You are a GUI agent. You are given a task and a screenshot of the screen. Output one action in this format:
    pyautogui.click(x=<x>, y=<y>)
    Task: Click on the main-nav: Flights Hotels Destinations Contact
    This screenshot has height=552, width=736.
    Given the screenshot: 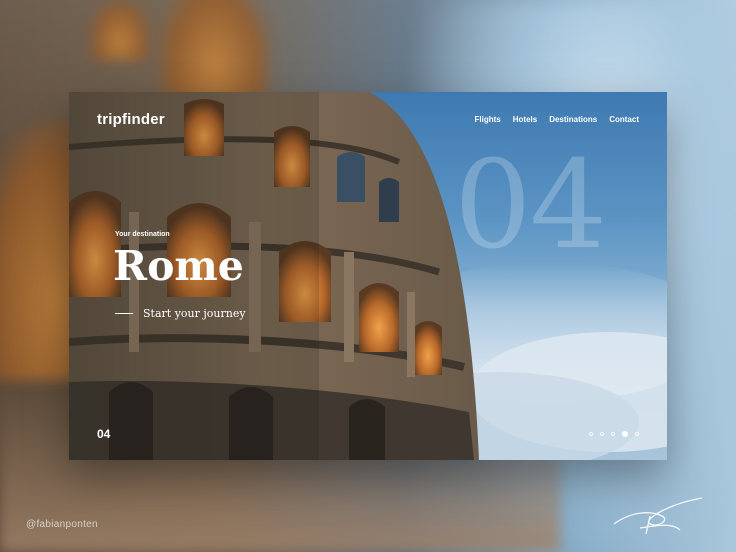 What is the action you would take?
    pyautogui.click(x=557, y=119)
    